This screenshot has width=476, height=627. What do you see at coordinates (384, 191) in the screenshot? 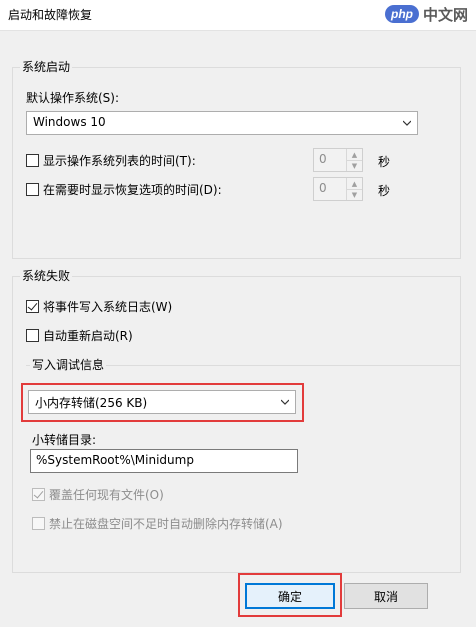
I see `show-recovery-unit: 秒` at bounding box center [384, 191].